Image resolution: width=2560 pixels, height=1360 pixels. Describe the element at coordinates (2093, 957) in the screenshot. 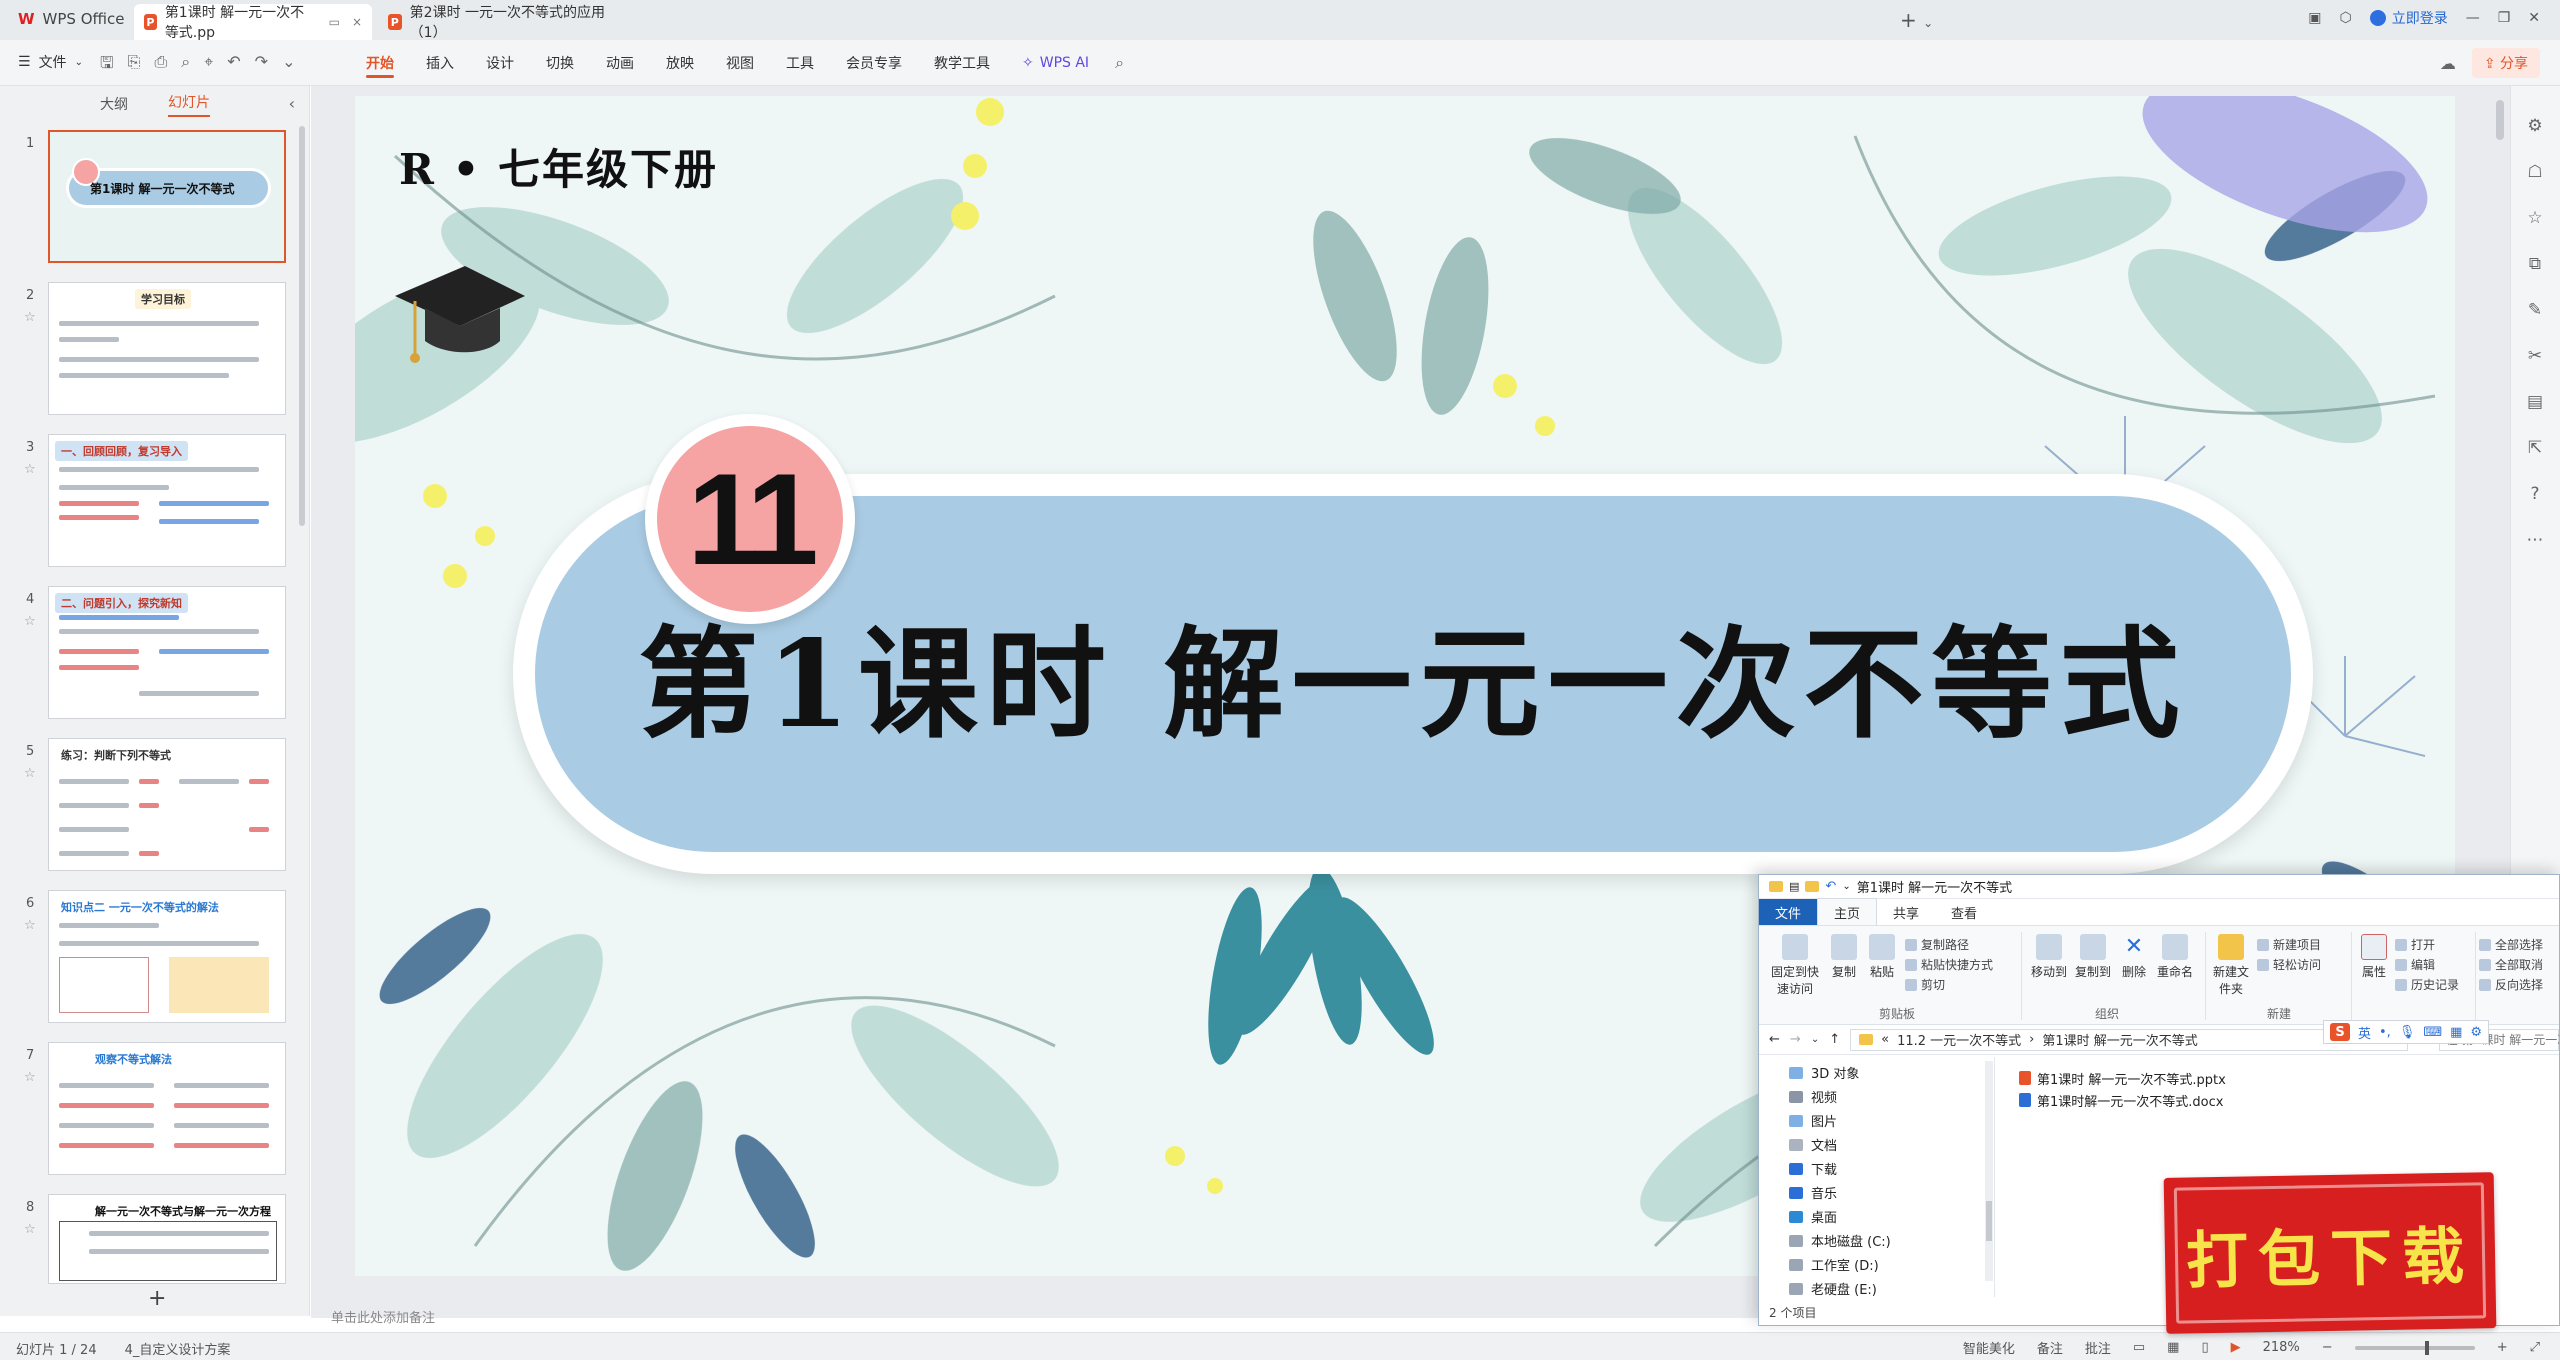

I see `copy-to-button: 复制到` at that location.